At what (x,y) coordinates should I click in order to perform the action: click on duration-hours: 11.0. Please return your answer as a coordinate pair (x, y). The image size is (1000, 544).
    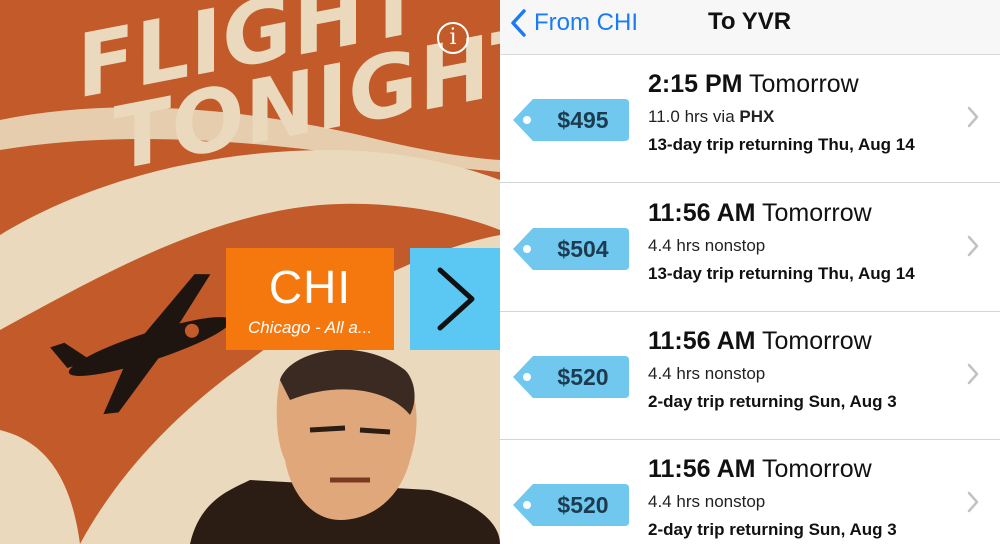
    Looking at the image, I should click on (664, 116).